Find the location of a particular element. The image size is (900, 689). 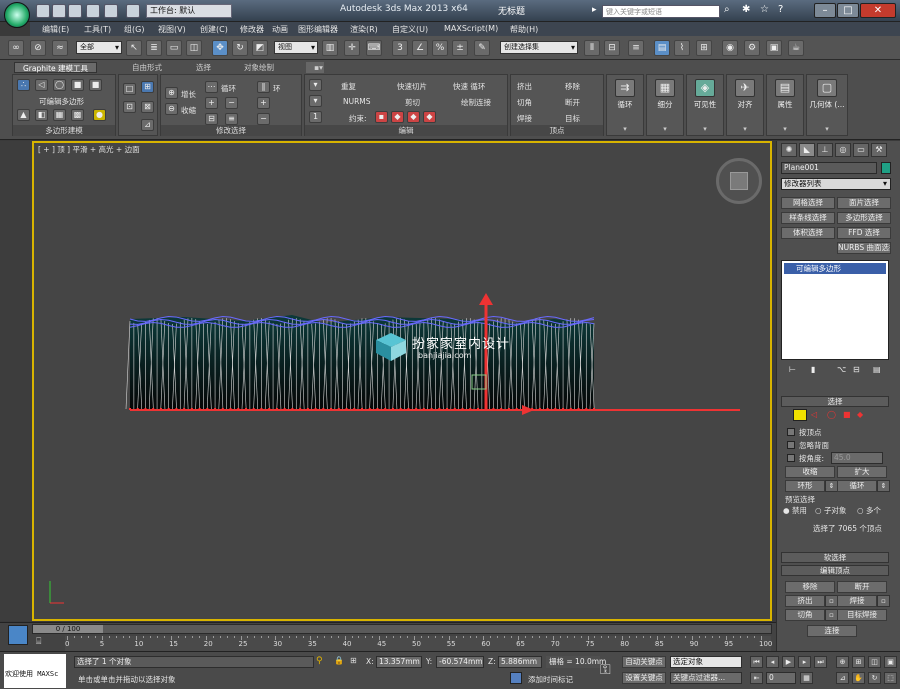

window-crossing-icon: ◫ is located at coordinates (194, 48).